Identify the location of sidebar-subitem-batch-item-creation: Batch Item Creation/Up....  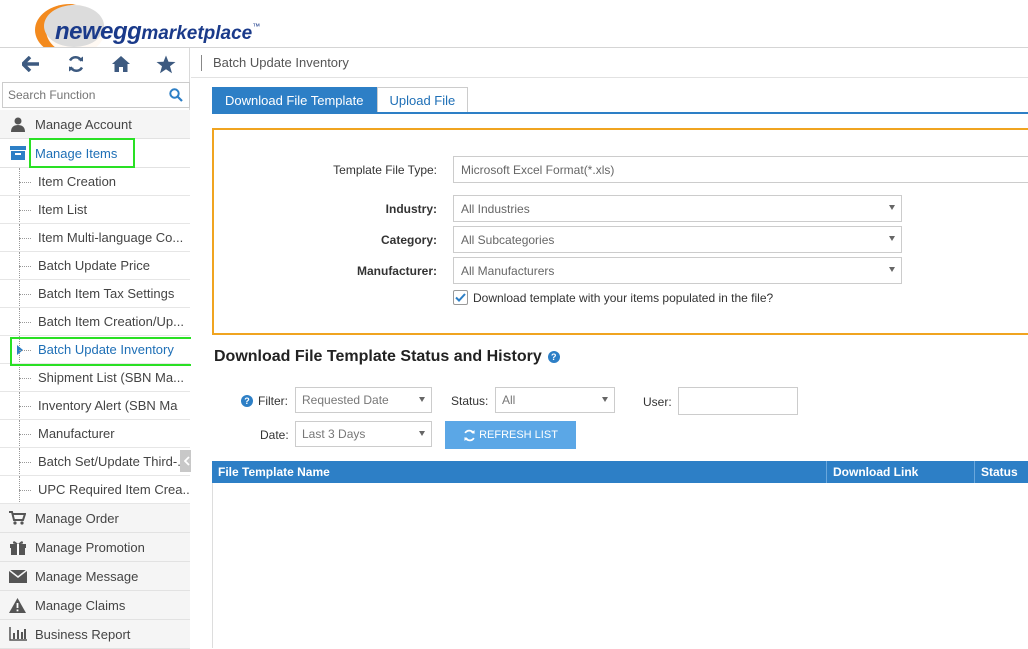
(95, 322).